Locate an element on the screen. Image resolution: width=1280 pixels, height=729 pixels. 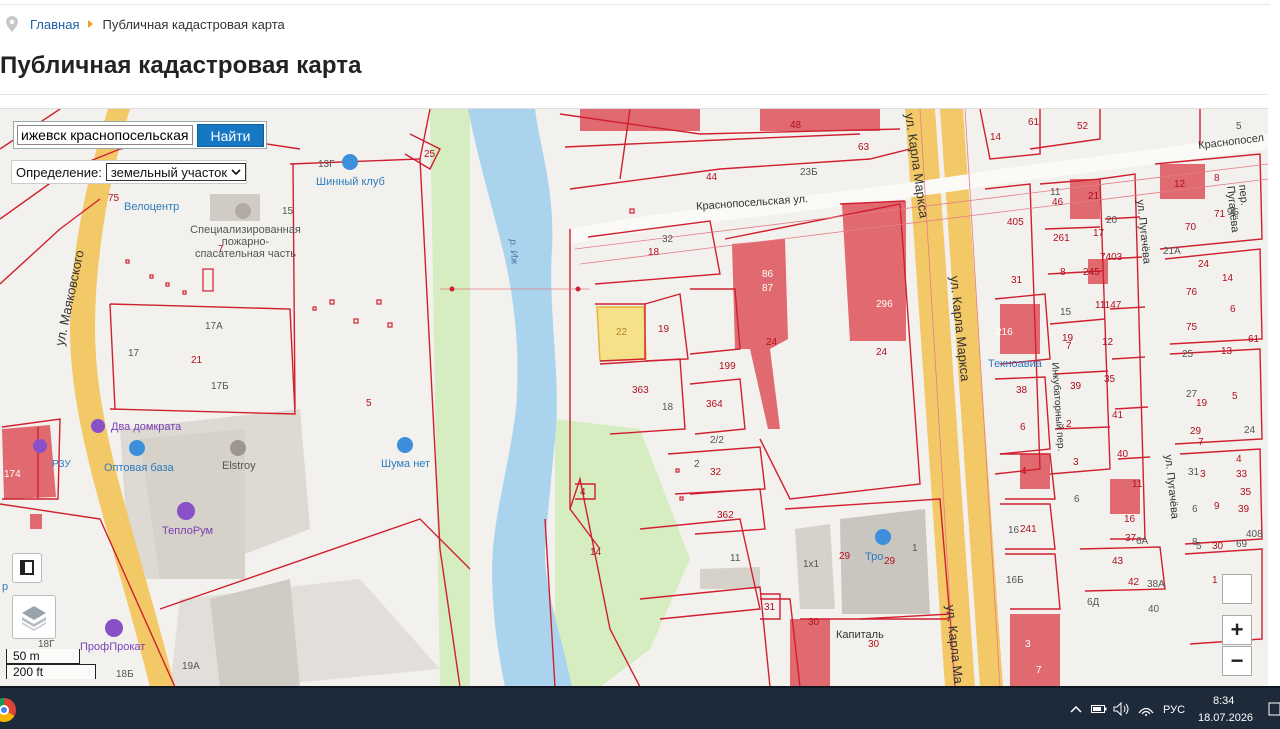
parcel-number: 2 is located at coordinates (697, 464).